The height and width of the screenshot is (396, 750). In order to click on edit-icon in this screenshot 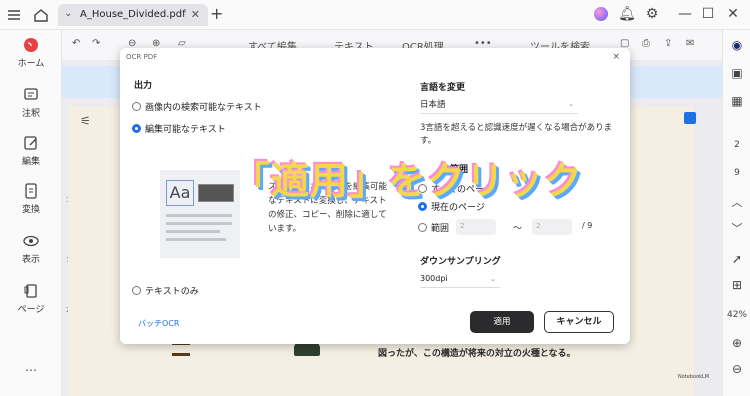, I will do `click(30, 143)`.